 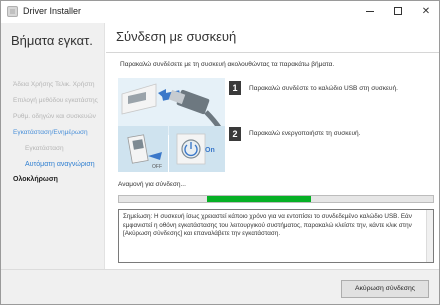 I want to click on window-title: Driver Installer, so click(x=52, y=11).